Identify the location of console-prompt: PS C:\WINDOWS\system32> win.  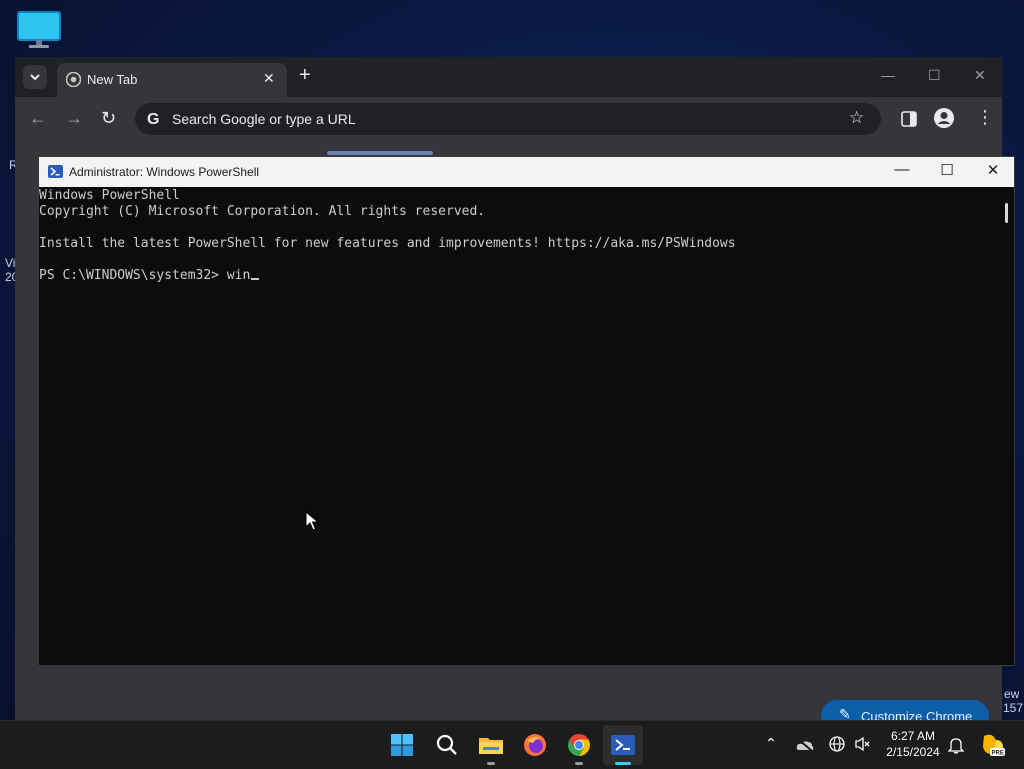
(145, 275).